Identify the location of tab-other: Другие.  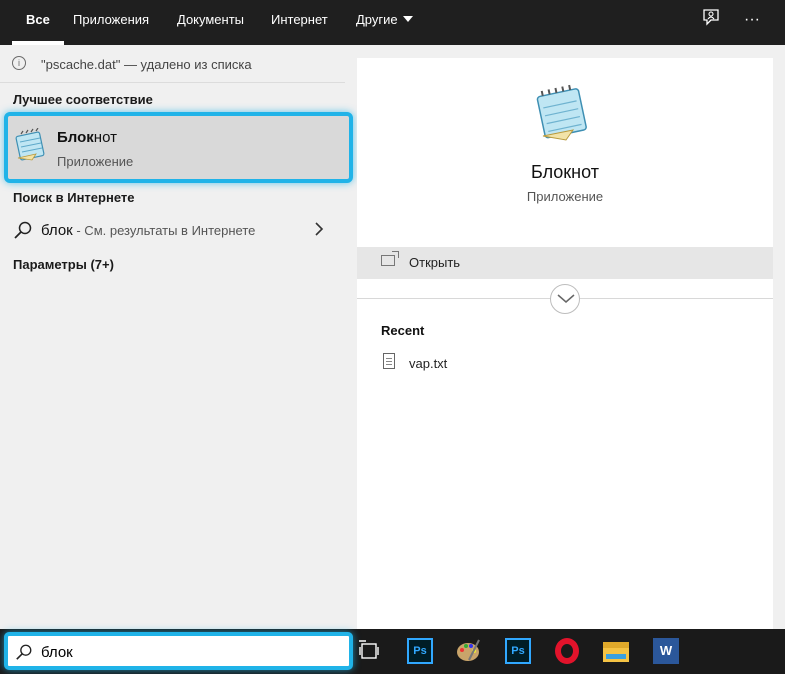
(384, 22).